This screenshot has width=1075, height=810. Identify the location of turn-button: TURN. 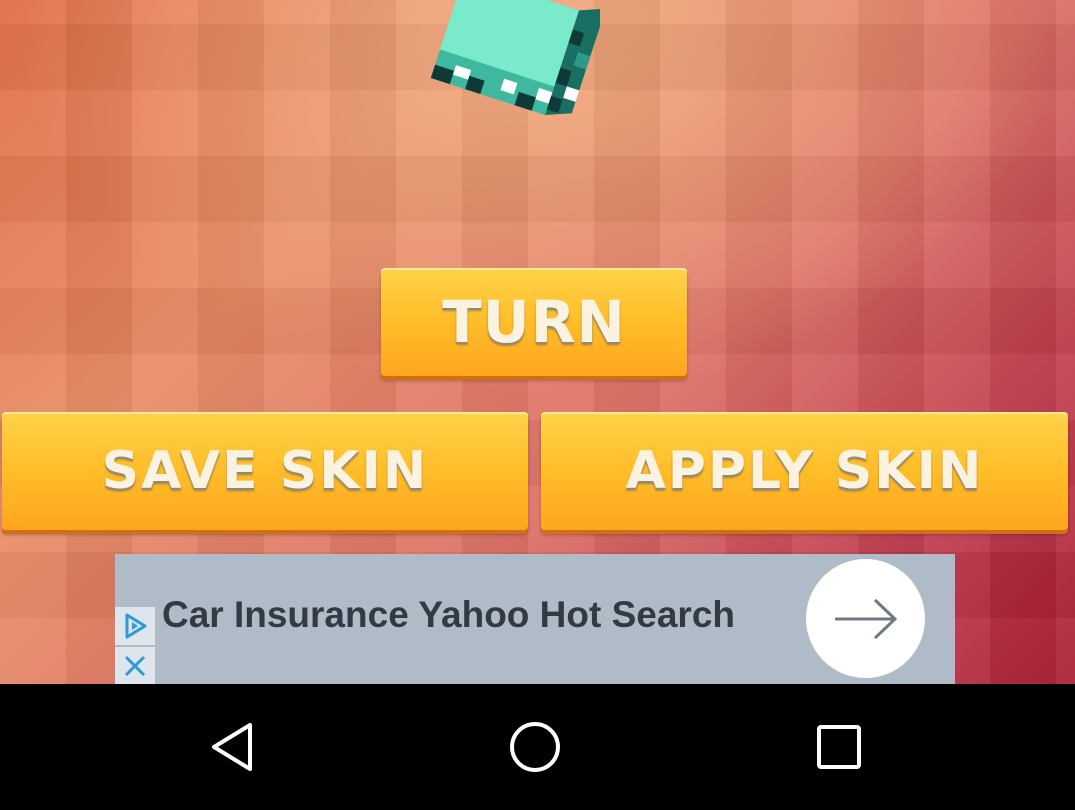
(534, 322).